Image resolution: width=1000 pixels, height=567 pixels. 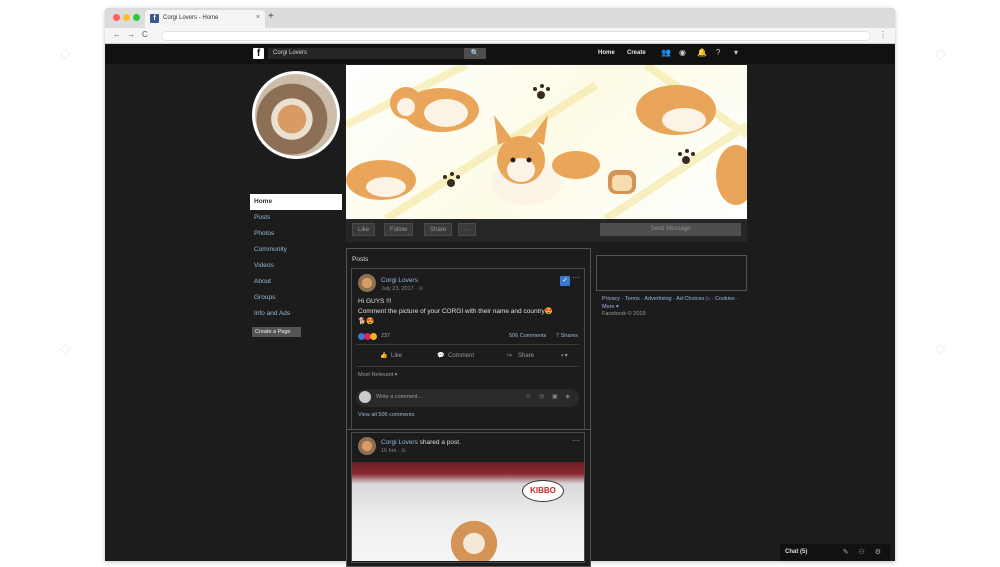 I want to click on comments-count: 506 Comments, so click(x=527, y=336).